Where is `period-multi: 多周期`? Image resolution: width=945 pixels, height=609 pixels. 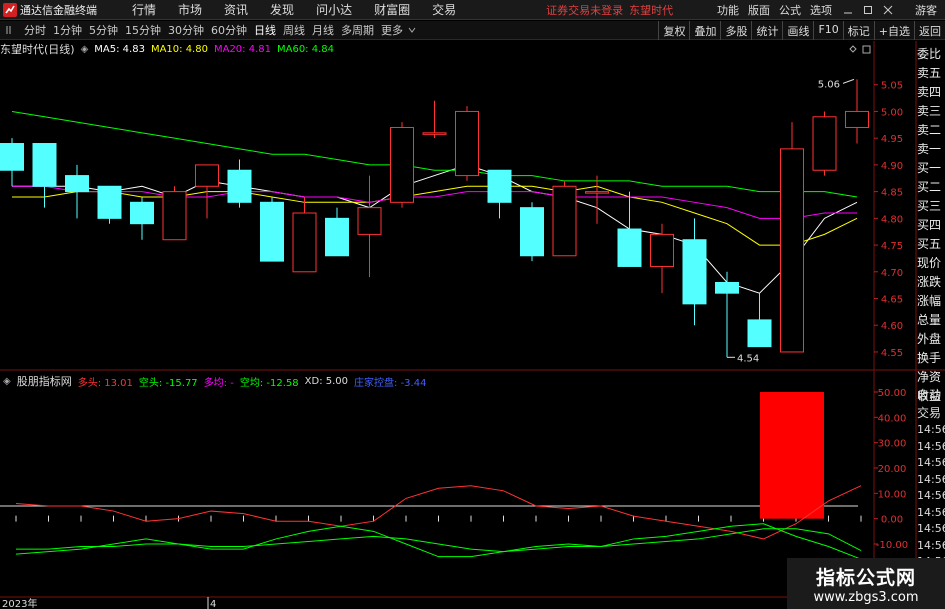 period-multi: 多周期 is located at coordinates (357, 30).